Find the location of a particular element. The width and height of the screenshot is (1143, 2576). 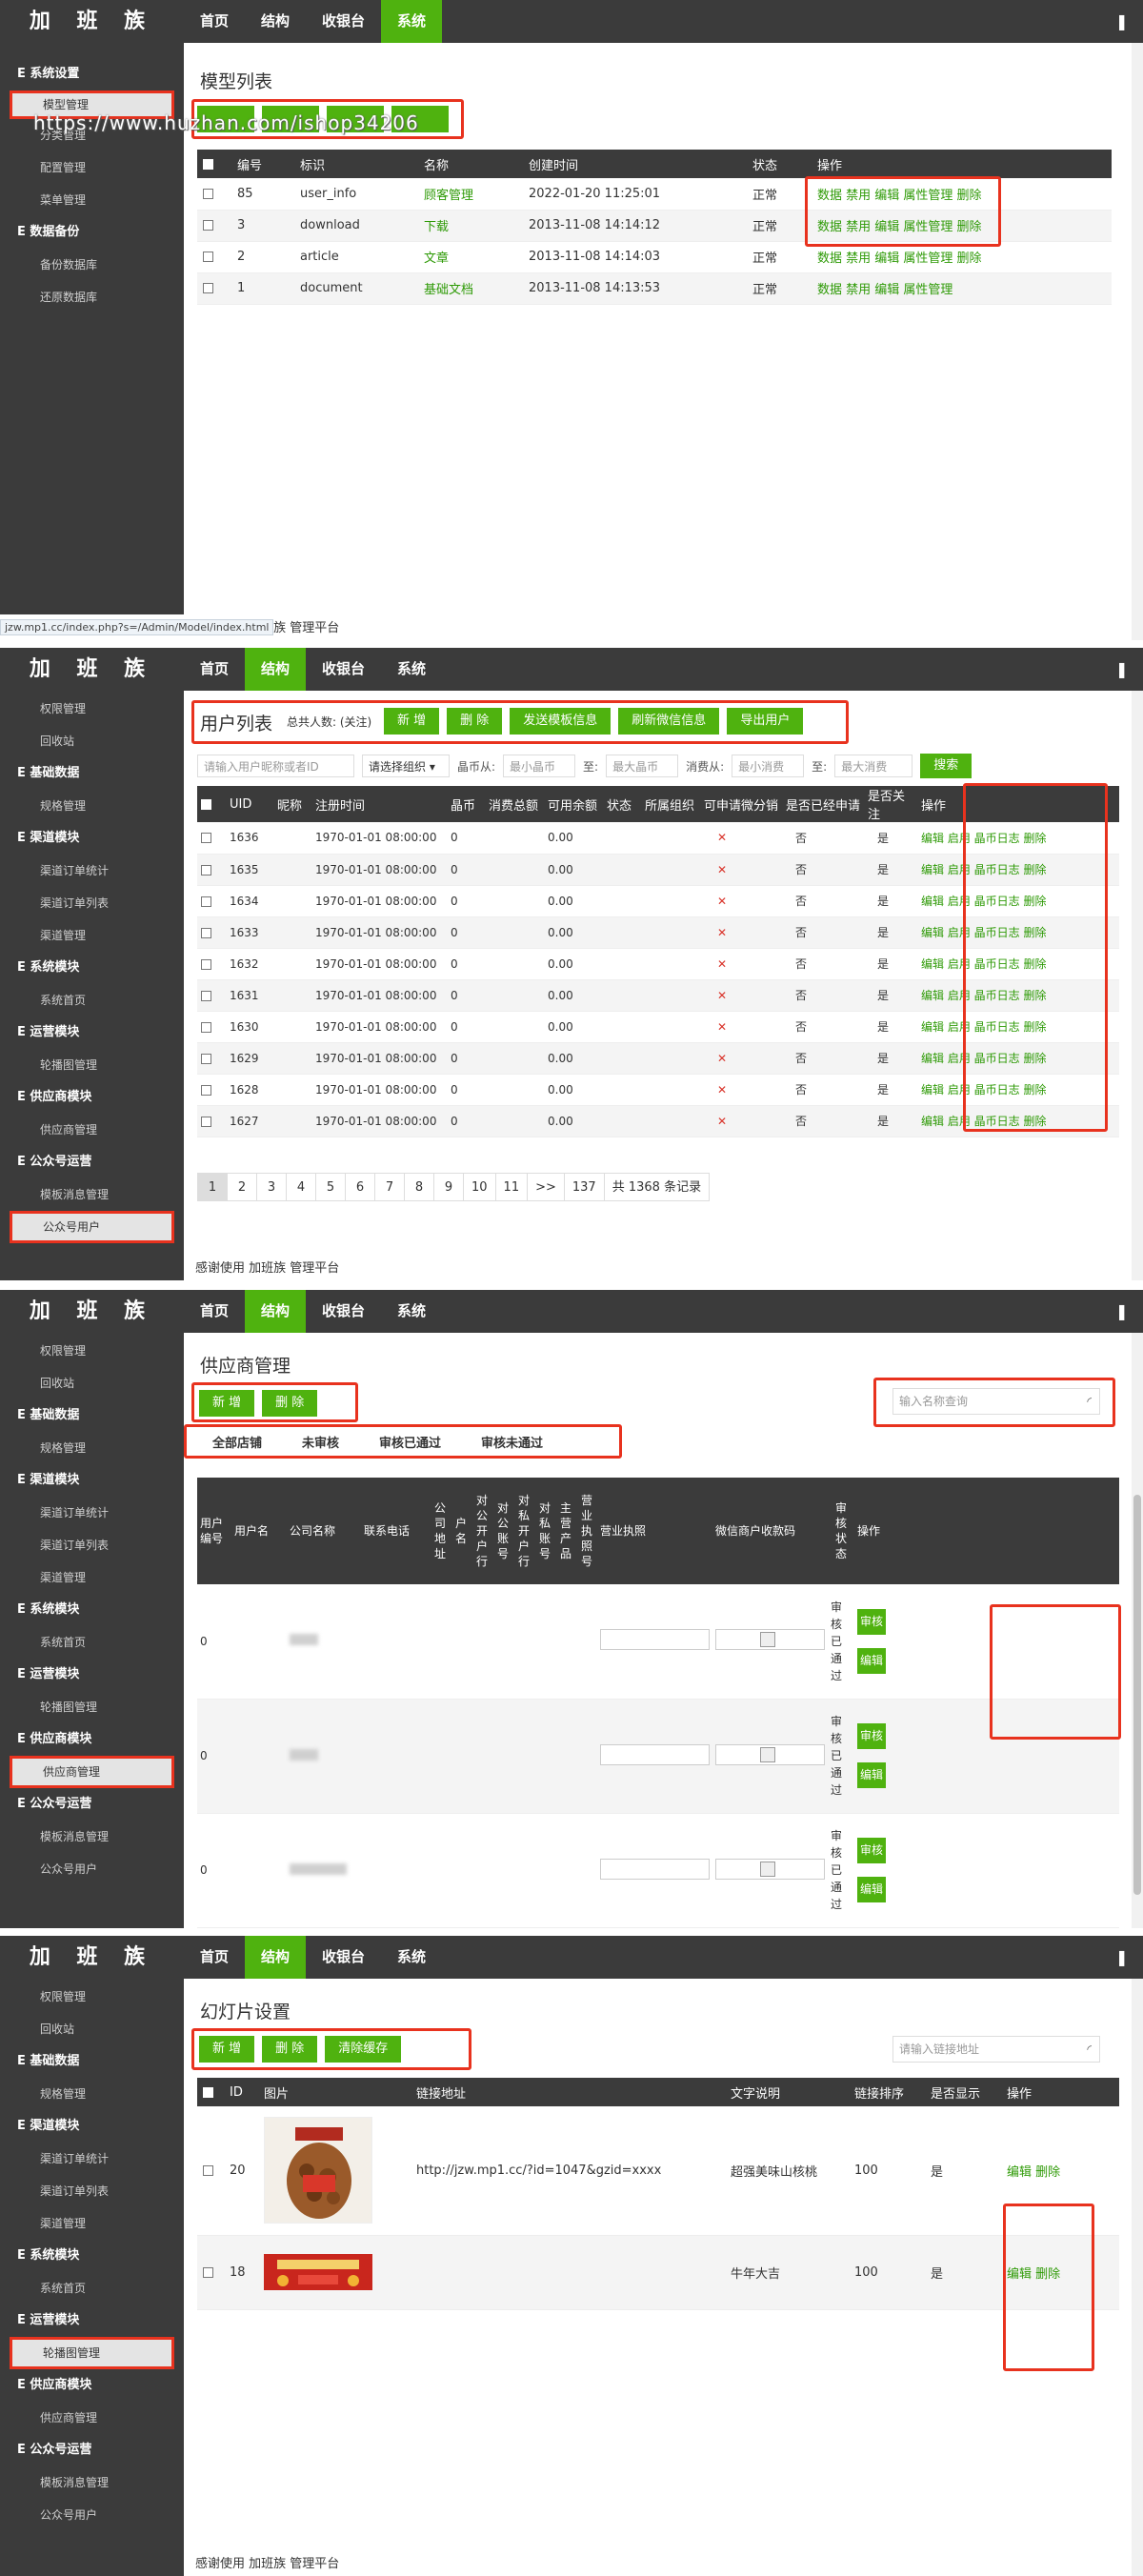

sidebar-item-wechat-users: 公众号用户 is located at coordinates (92, 1227).